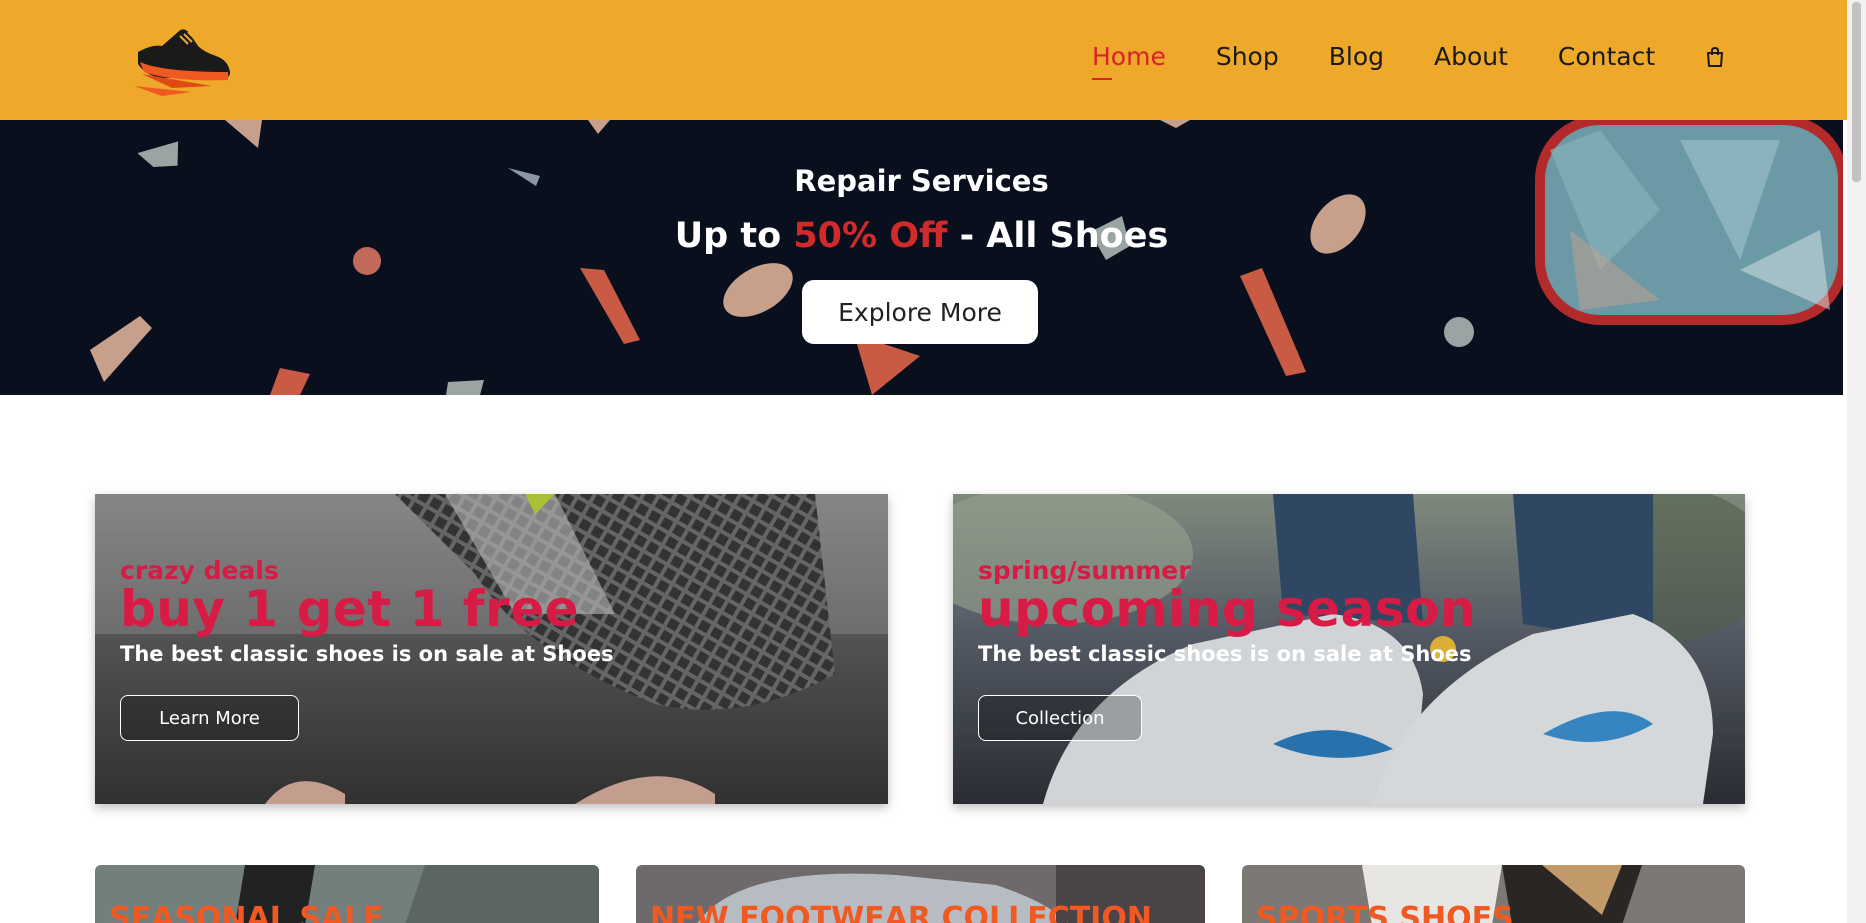  Describe the element at coordinates (923, 60) in the screenshot. I see `site-header: Home Shop Blog About Contact` at that location.